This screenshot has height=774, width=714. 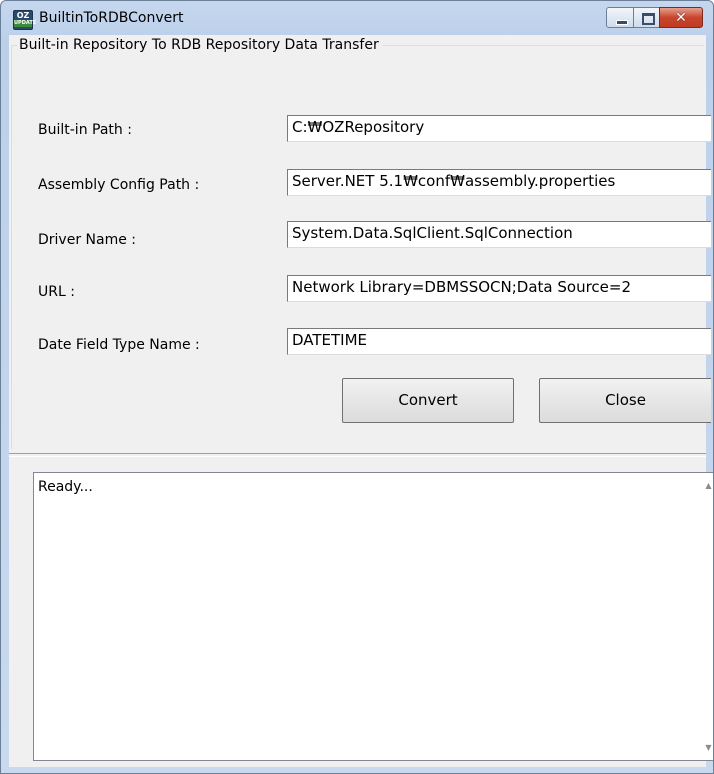 I want to click on separator, so click(x=357, y=455).